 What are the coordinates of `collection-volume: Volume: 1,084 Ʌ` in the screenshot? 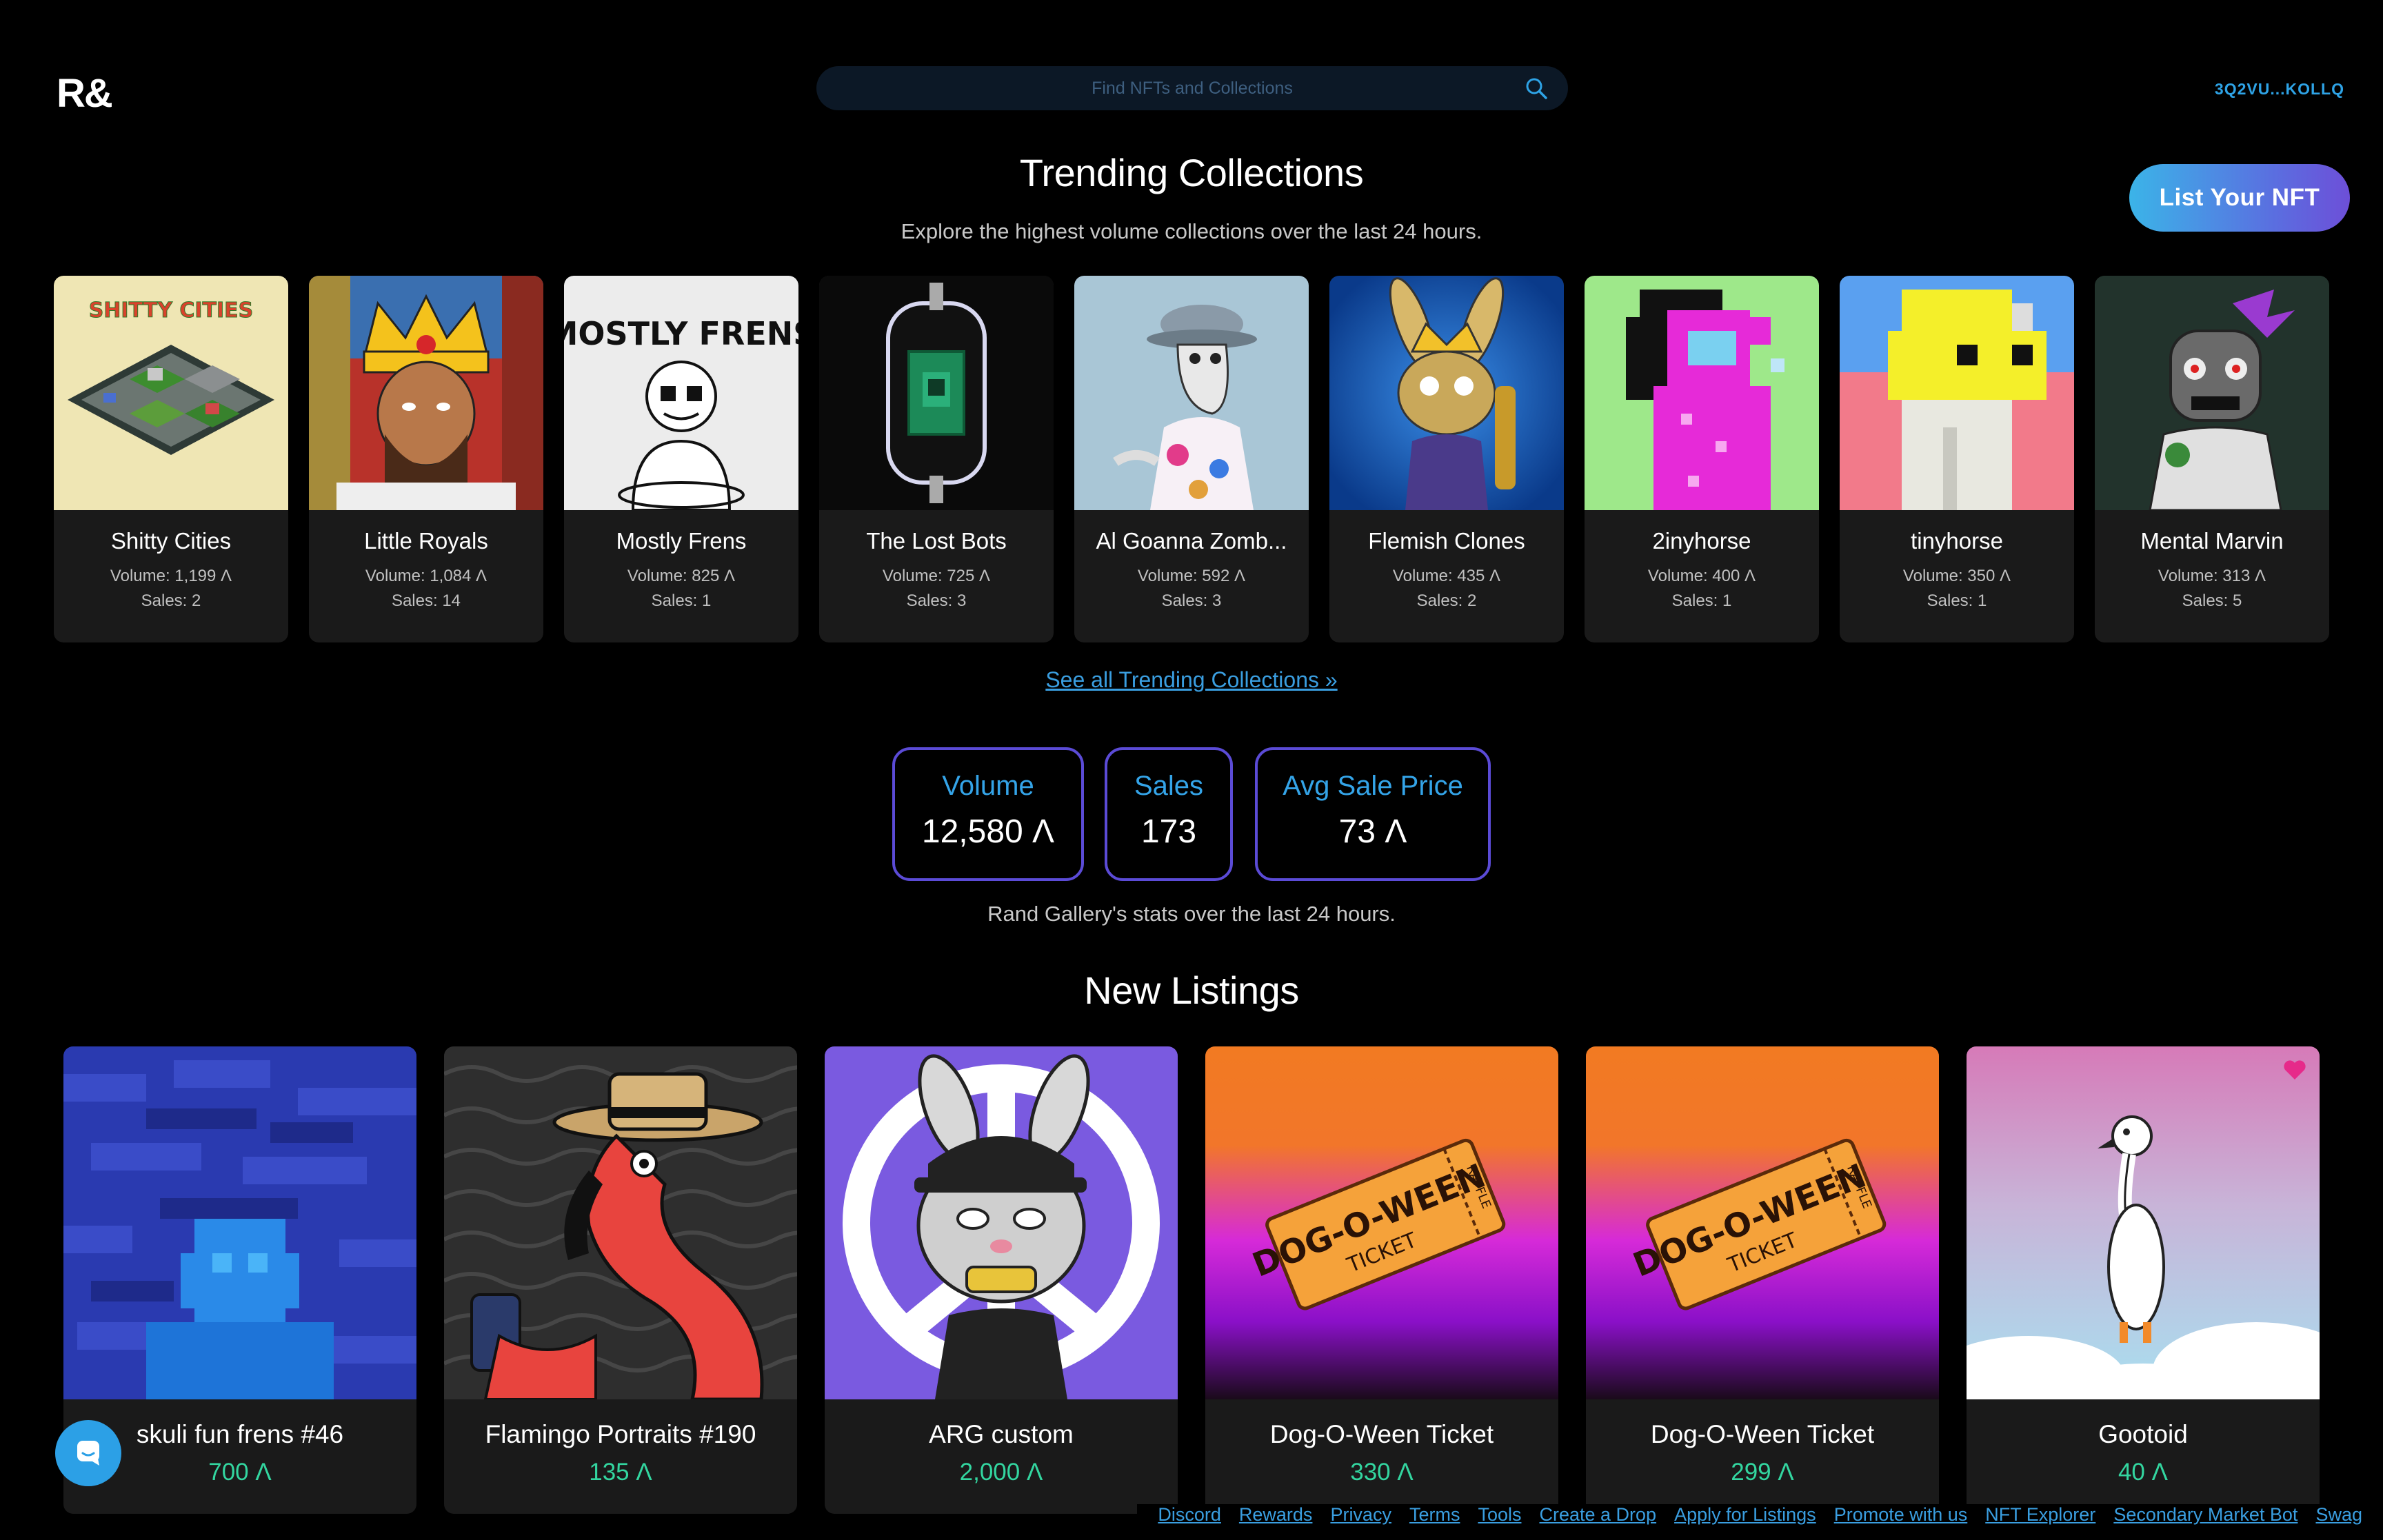 It's located at (426, 576).